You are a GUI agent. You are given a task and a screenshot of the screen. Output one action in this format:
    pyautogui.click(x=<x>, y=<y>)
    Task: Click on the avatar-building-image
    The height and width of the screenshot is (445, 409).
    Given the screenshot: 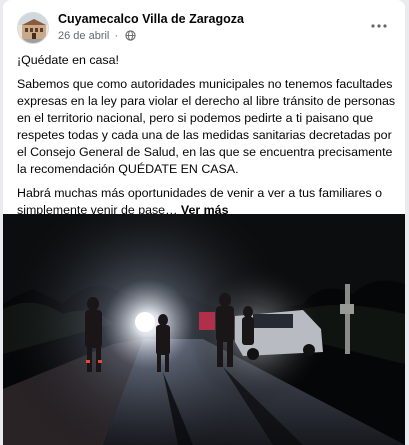 What is the action you would take?
    pyautogui.click(x=33, y=28)
    